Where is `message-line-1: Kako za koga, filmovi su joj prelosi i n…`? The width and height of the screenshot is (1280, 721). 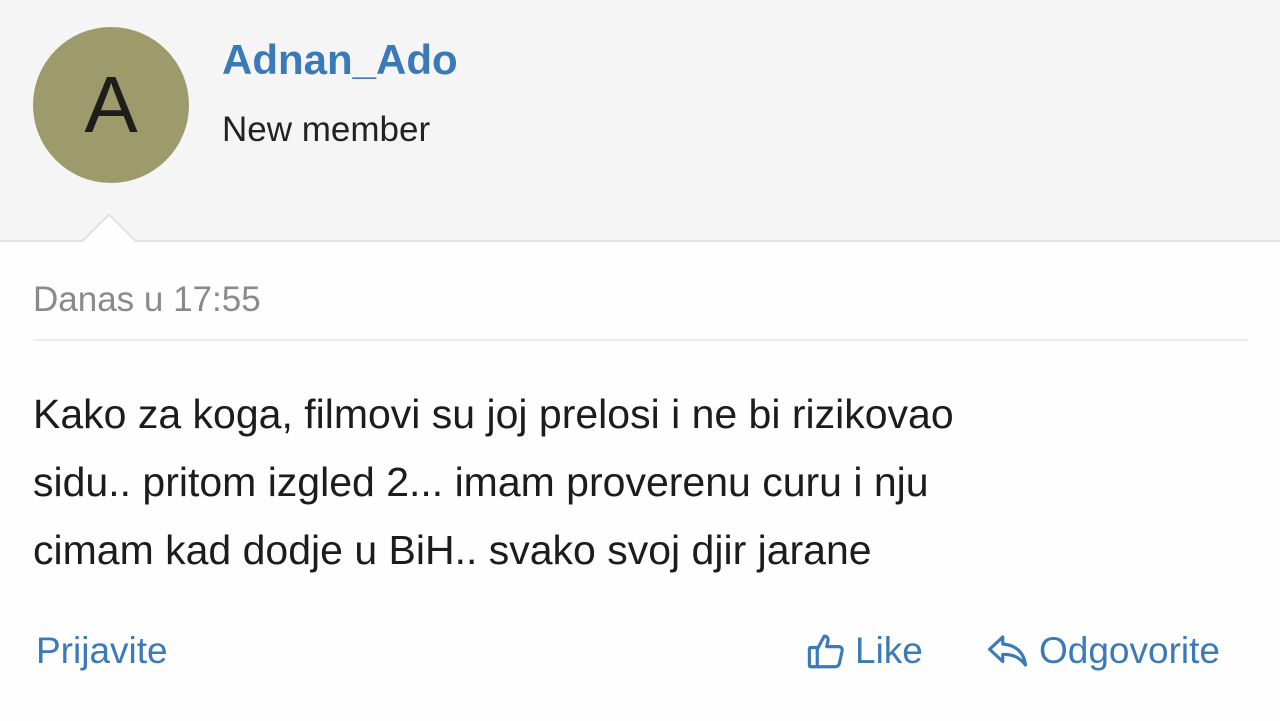 message-line-1: Kako za koga, filmovi su joj prelosi i n… is located at coordinates (493, 414).